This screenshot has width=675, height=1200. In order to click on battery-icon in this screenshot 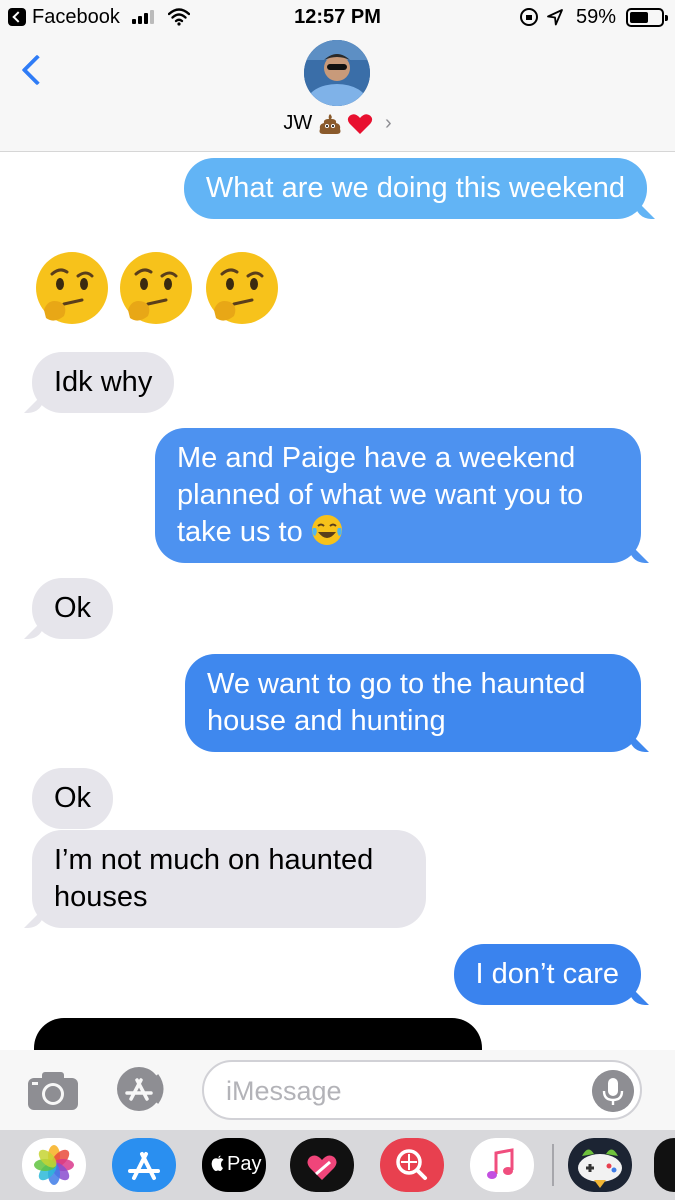, I will do `click(647, 17)`.